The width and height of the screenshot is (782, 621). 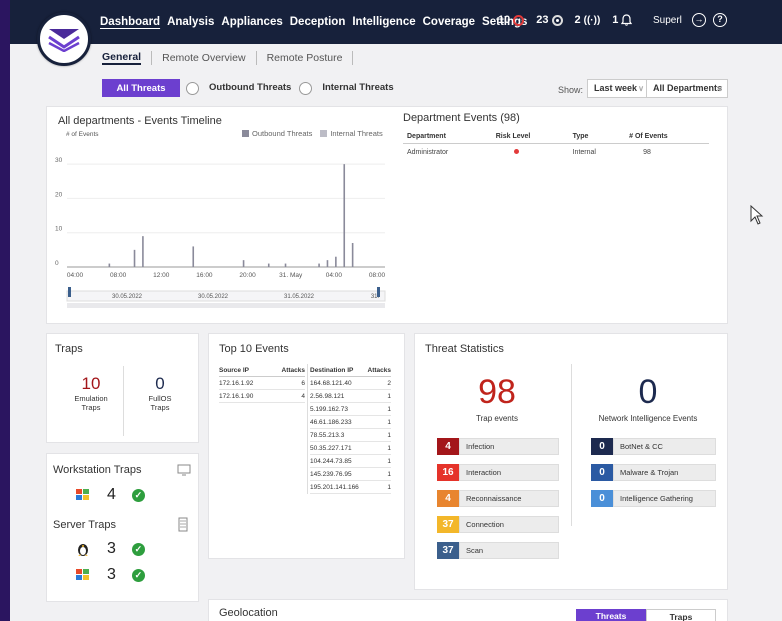 What do you see at coordinates (648, 397) in the screenshot?
I see `network-events: 0 Network Intelligence Events` at bounding box center [648, 397].